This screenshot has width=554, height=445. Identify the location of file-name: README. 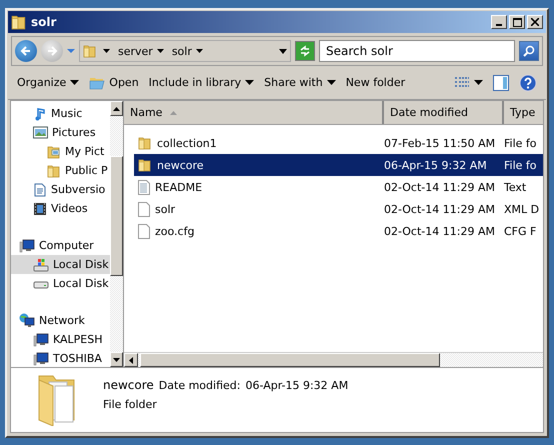
(178, 187).